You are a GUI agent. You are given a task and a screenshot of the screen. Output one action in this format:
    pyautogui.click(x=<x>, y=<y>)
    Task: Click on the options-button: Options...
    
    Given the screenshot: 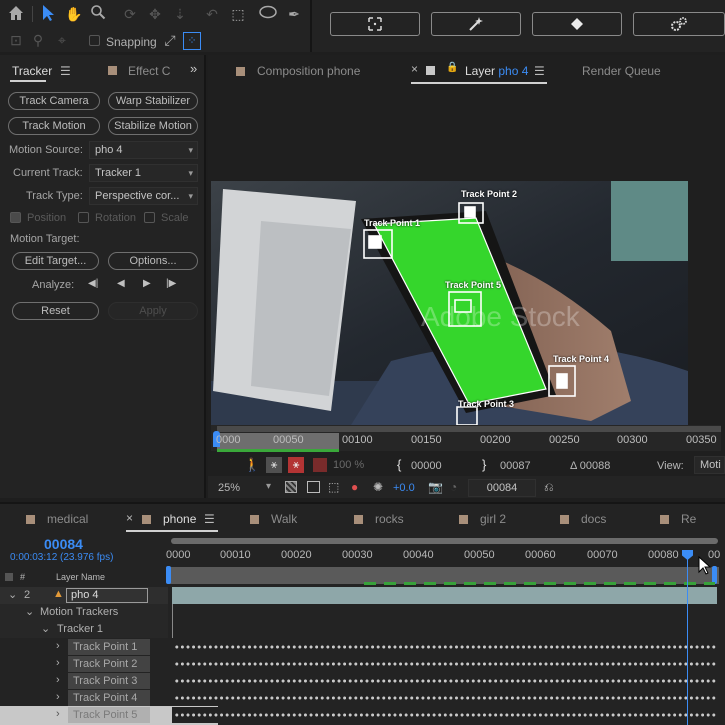 What is the action you would take?
    pyautogui.click(x=153, y=261)
    